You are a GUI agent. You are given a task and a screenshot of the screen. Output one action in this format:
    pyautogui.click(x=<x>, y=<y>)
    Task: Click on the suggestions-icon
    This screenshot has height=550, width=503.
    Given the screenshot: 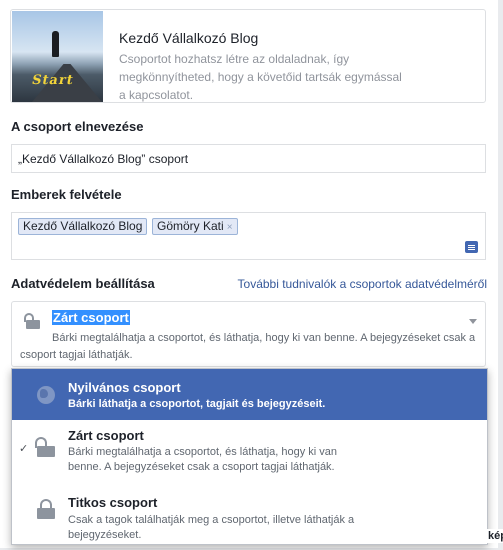 What is the action you would take?
    pyautogui.click(x=471, y=247)
    